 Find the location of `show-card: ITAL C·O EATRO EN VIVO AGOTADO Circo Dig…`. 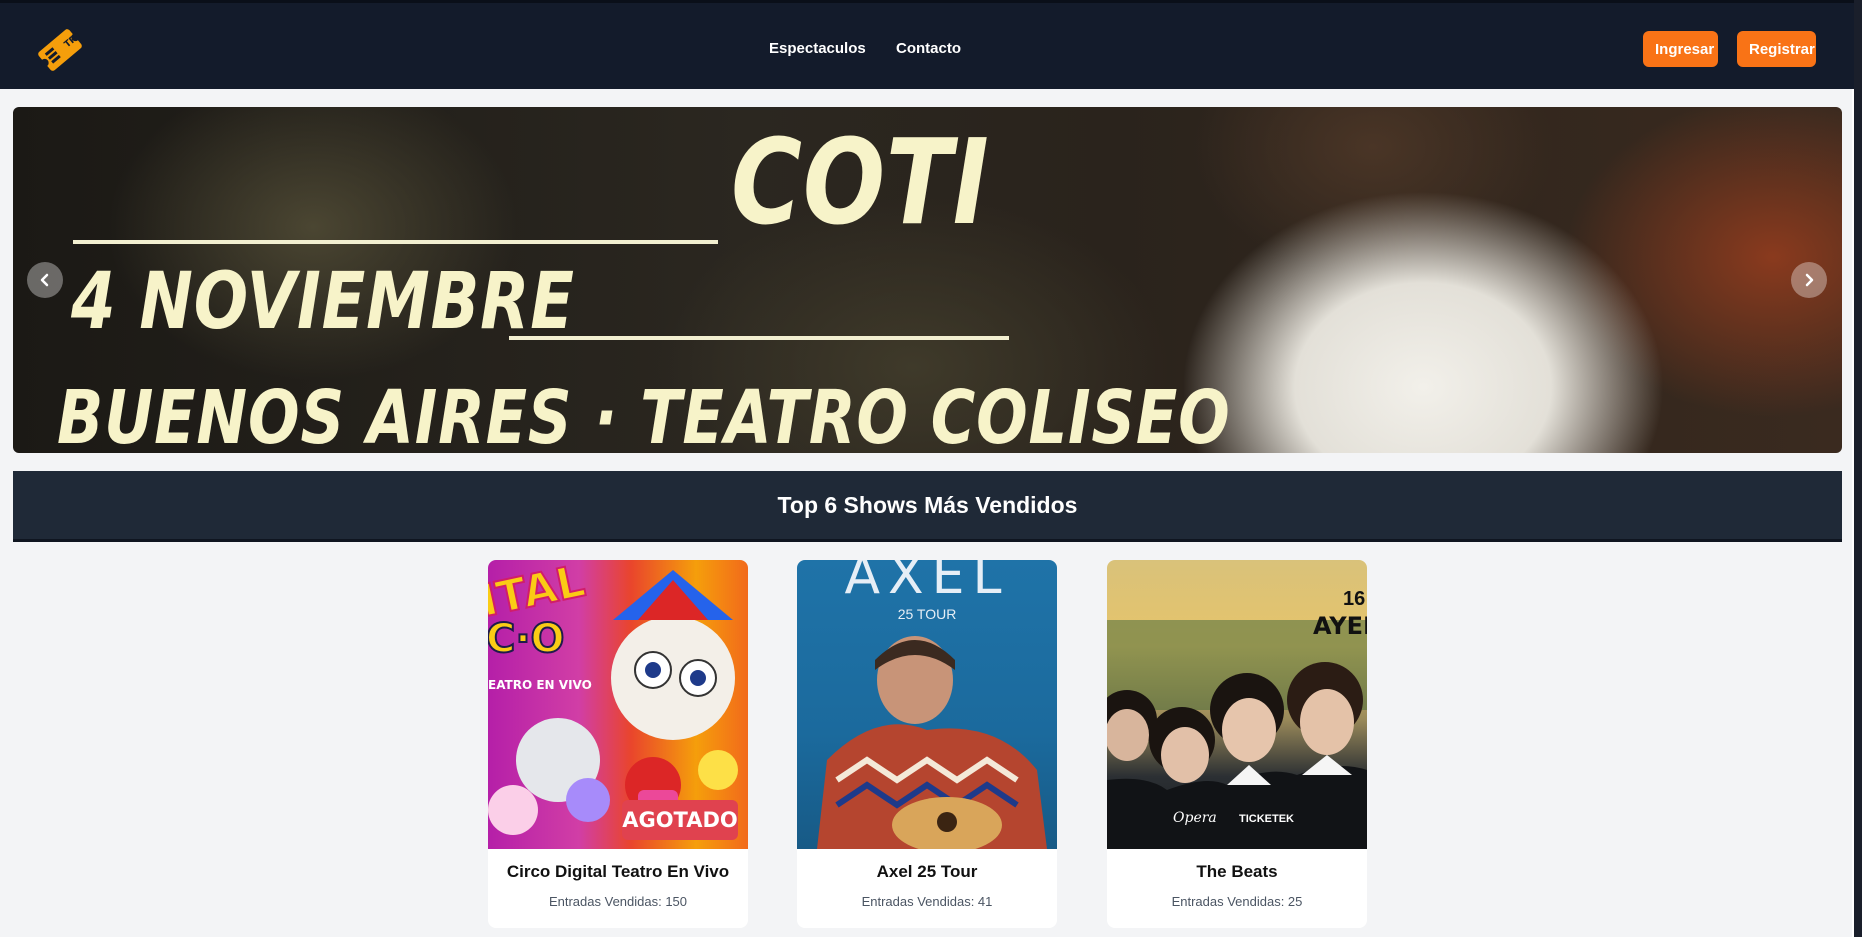

show-card: ITAL C·O EATRO EN VIVO AGOTADO Circo Dig… is located at coordinates (618, 744).